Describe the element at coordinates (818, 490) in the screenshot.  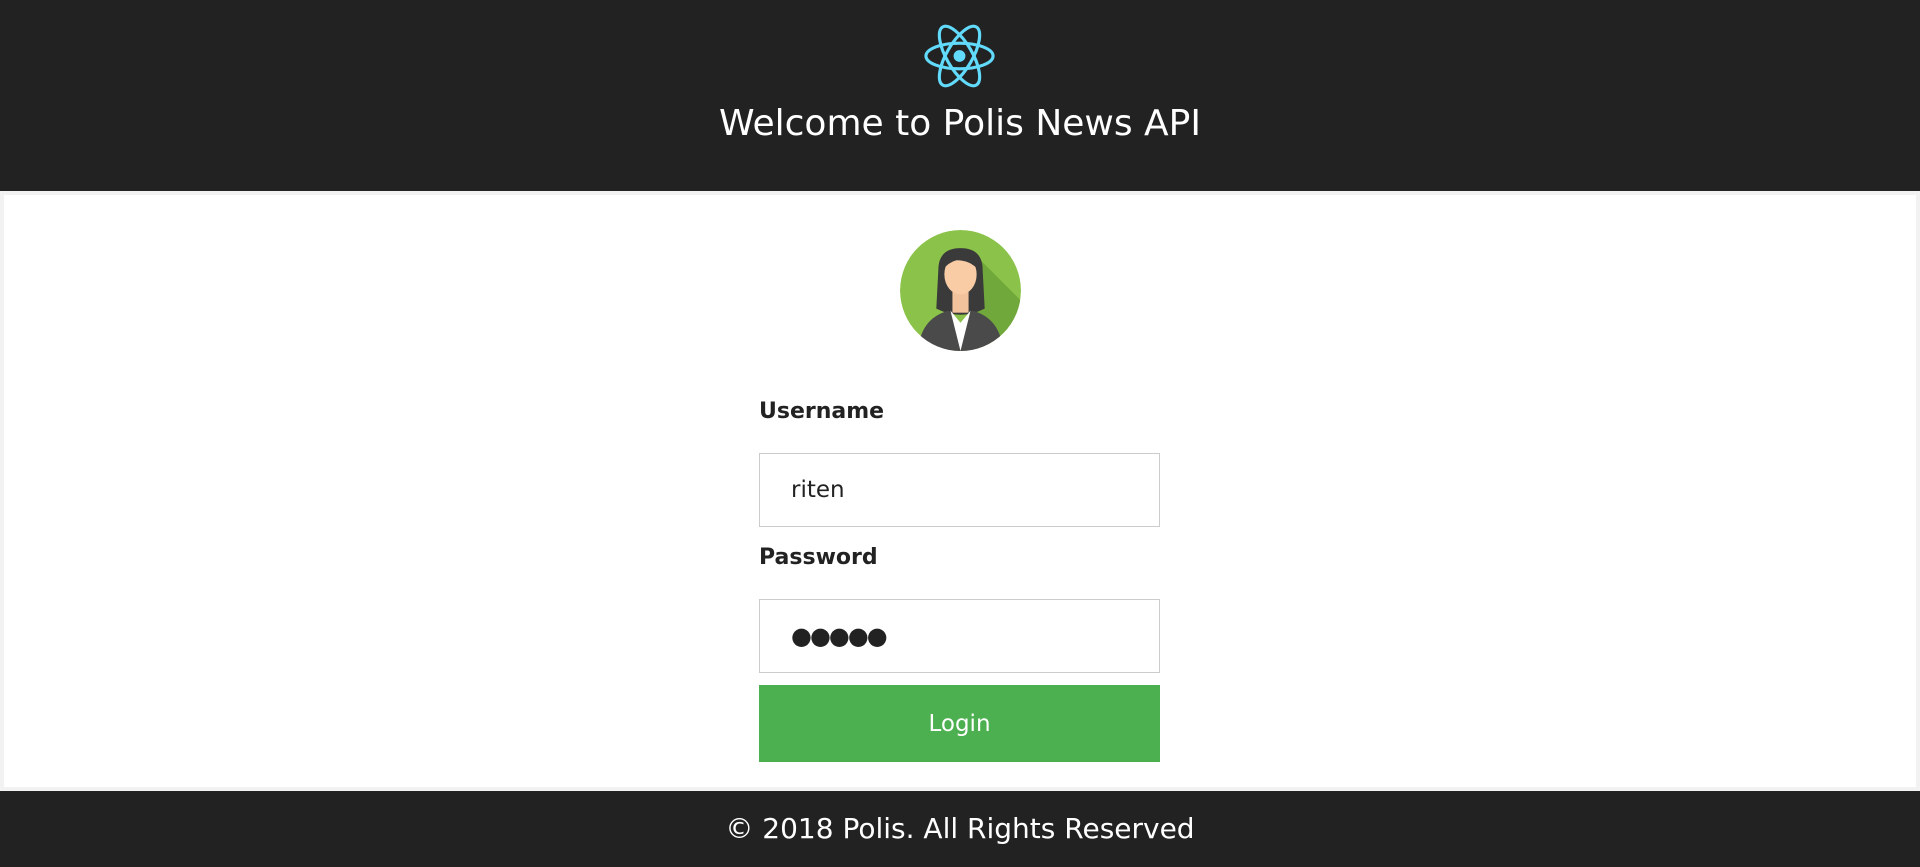
I see `username-value: riten` at that location.